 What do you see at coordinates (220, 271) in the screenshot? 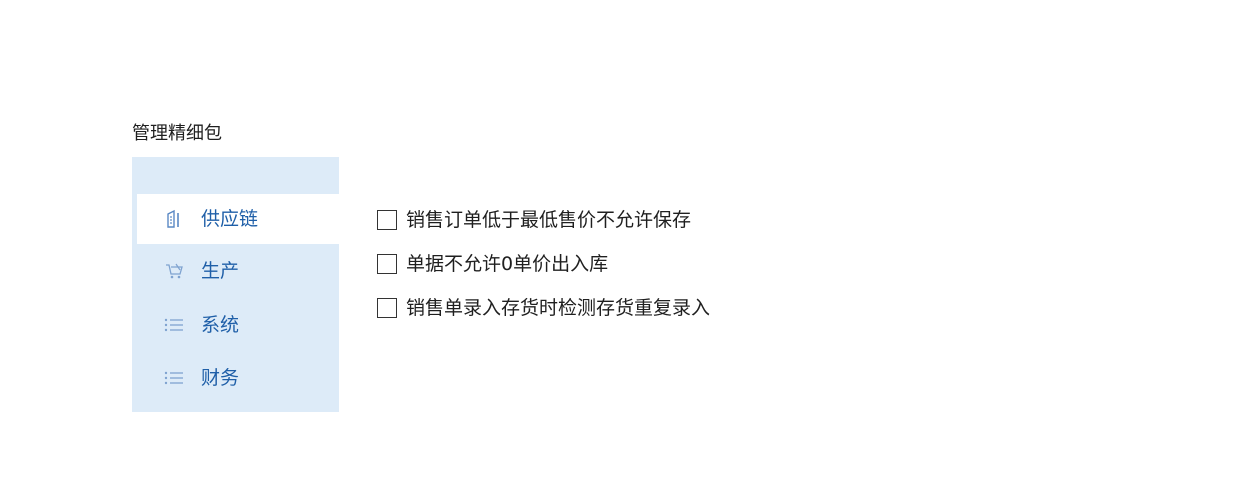
I see `sidebar-item-label: 生产` at bounding box center [220, 271].